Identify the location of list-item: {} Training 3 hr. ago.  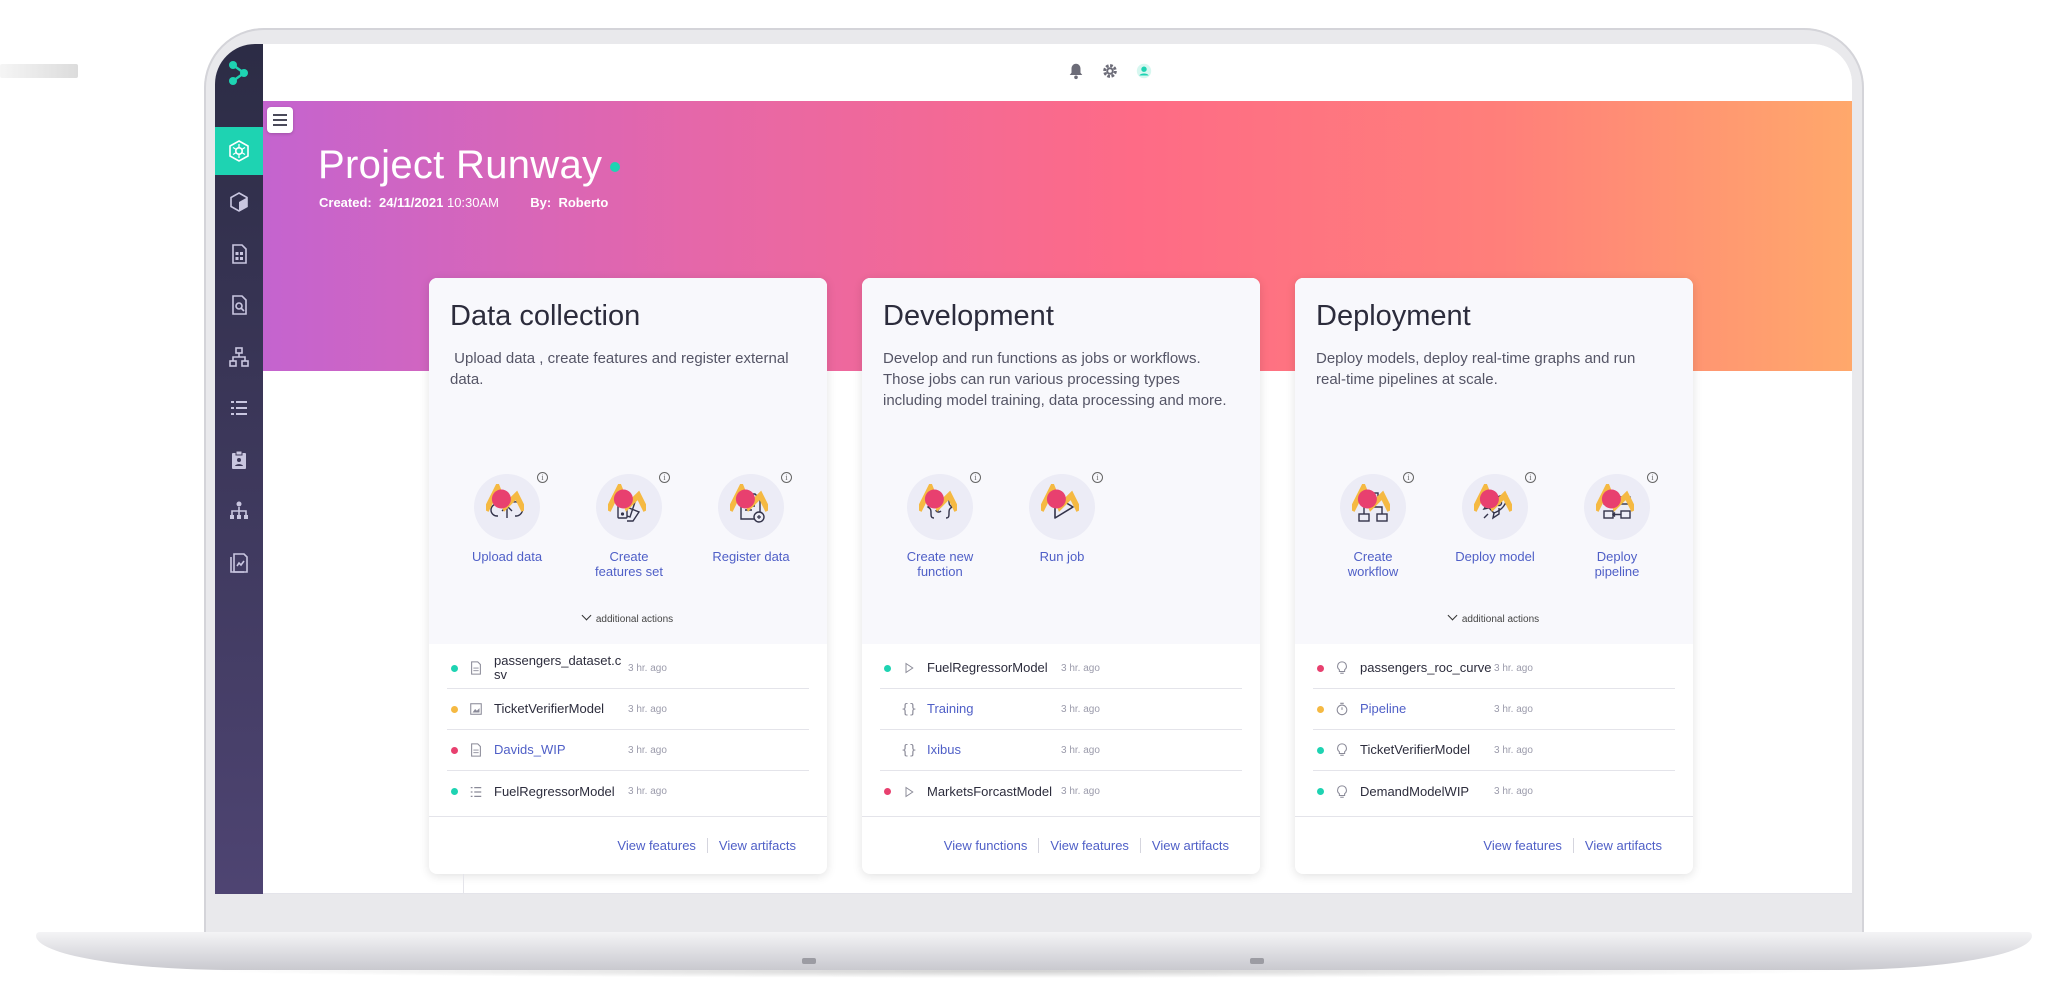
(1061, 709).